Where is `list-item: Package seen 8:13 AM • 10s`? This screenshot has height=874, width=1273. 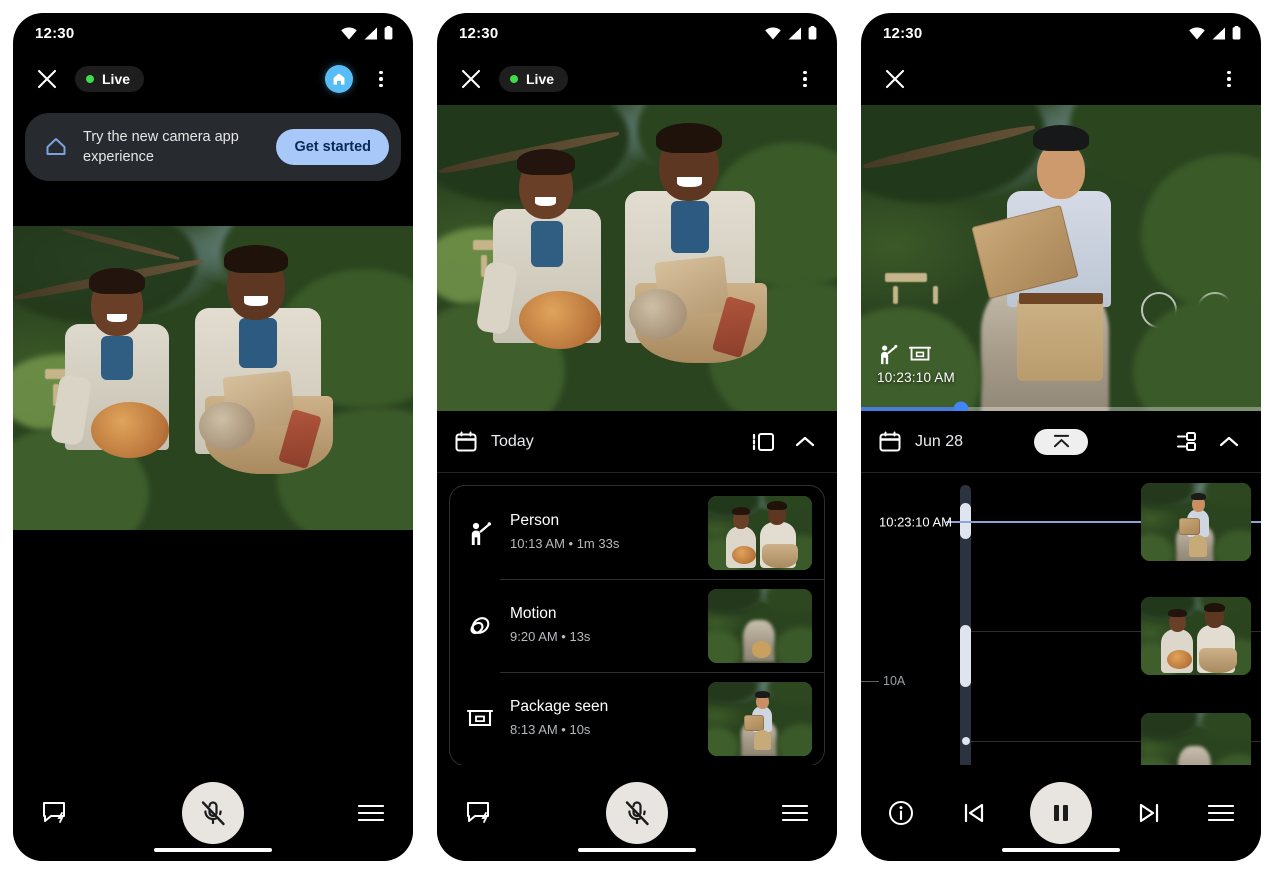
list-item: Package seen 8:13 AM • 10s is located at coordinates (637, 718).